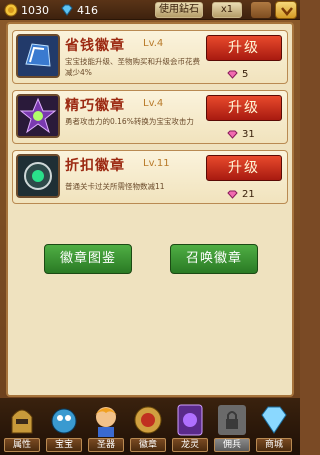 Image resolution: width=320 pixels, height=455 pixels. Describe the element at coordinates (274, 445) in the screenshot. I see `nav-label: 商城` at that location.